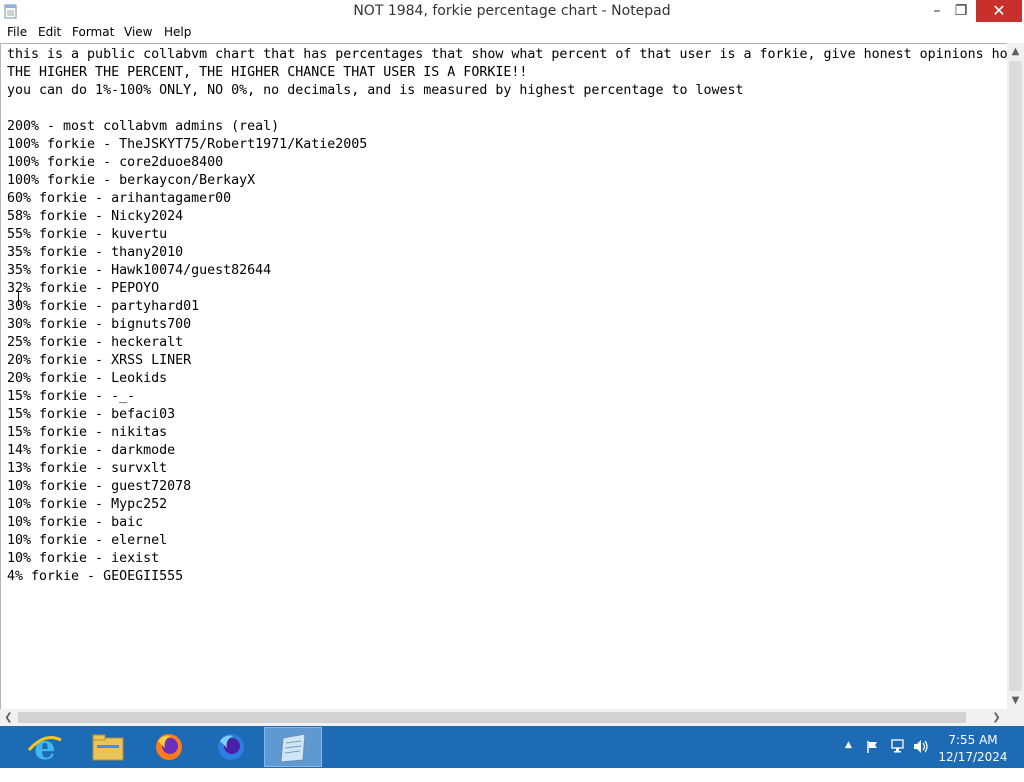  Describe the element at coordinates (138, 32) in the screenshot. I see `menu-view: View` at that location.